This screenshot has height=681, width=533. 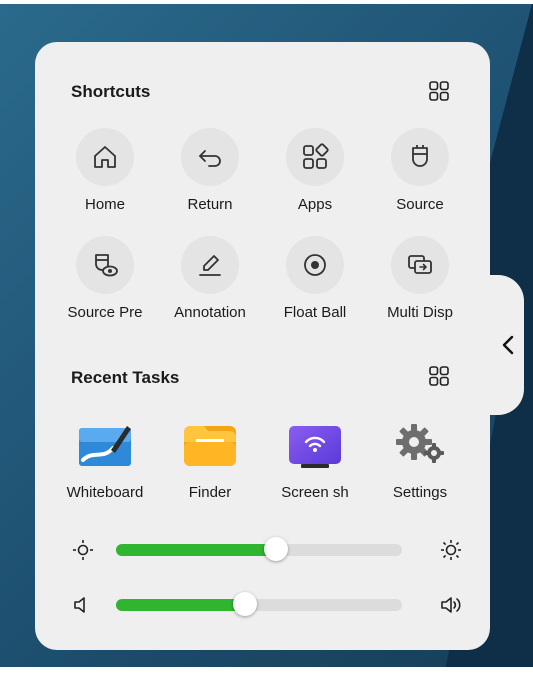 What do you see at coordinates (315, 492) in the screenshot?
I see `recent-task-screen-share-label: Screen sh` at bounding box center [315, 492].